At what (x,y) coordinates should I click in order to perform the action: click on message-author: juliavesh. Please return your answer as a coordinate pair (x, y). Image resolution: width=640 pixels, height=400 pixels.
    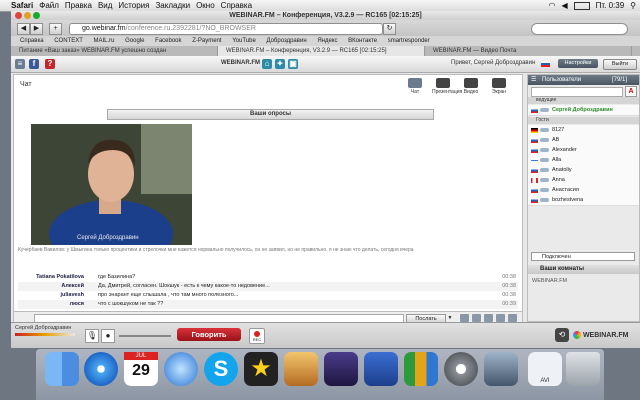
    Looking at the image, I should click on (51, 295).